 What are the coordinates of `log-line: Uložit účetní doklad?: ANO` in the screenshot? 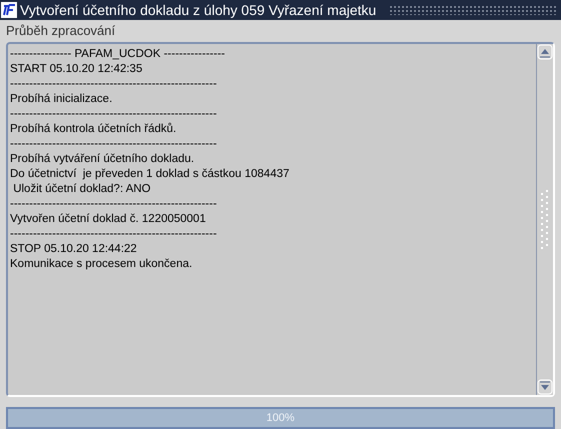 It's located at (82, 189).